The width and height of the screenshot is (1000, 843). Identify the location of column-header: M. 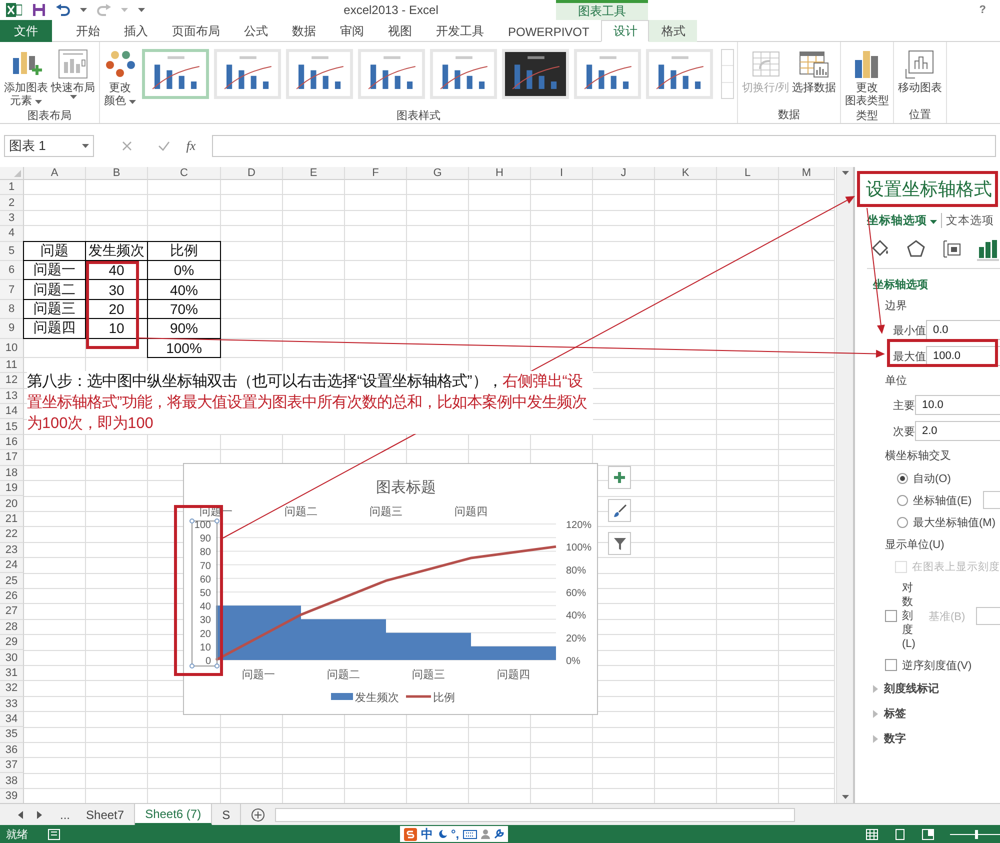
(807, 173).